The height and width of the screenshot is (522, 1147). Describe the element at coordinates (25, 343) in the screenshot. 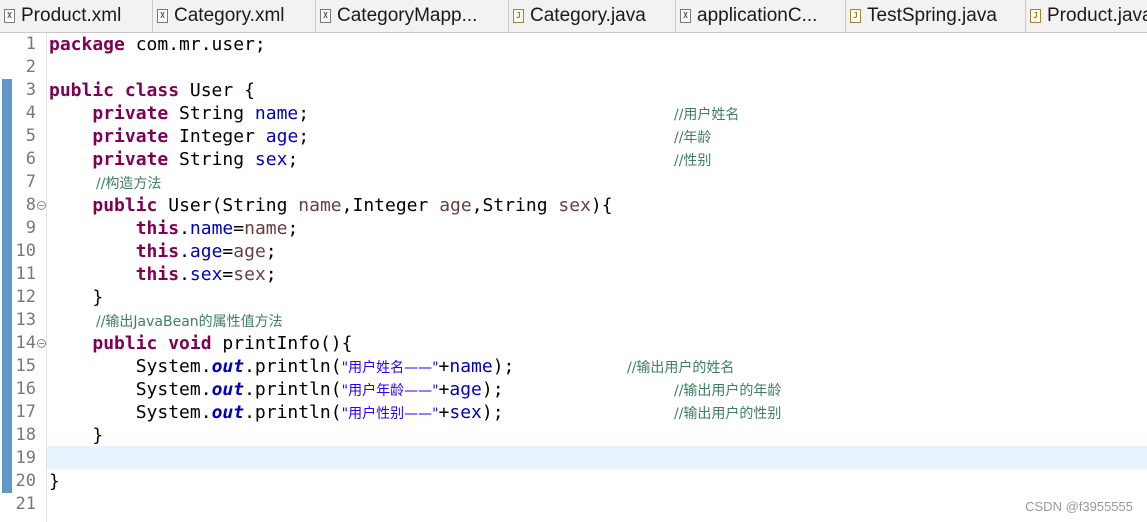

I see `line-number: 14` at that location.